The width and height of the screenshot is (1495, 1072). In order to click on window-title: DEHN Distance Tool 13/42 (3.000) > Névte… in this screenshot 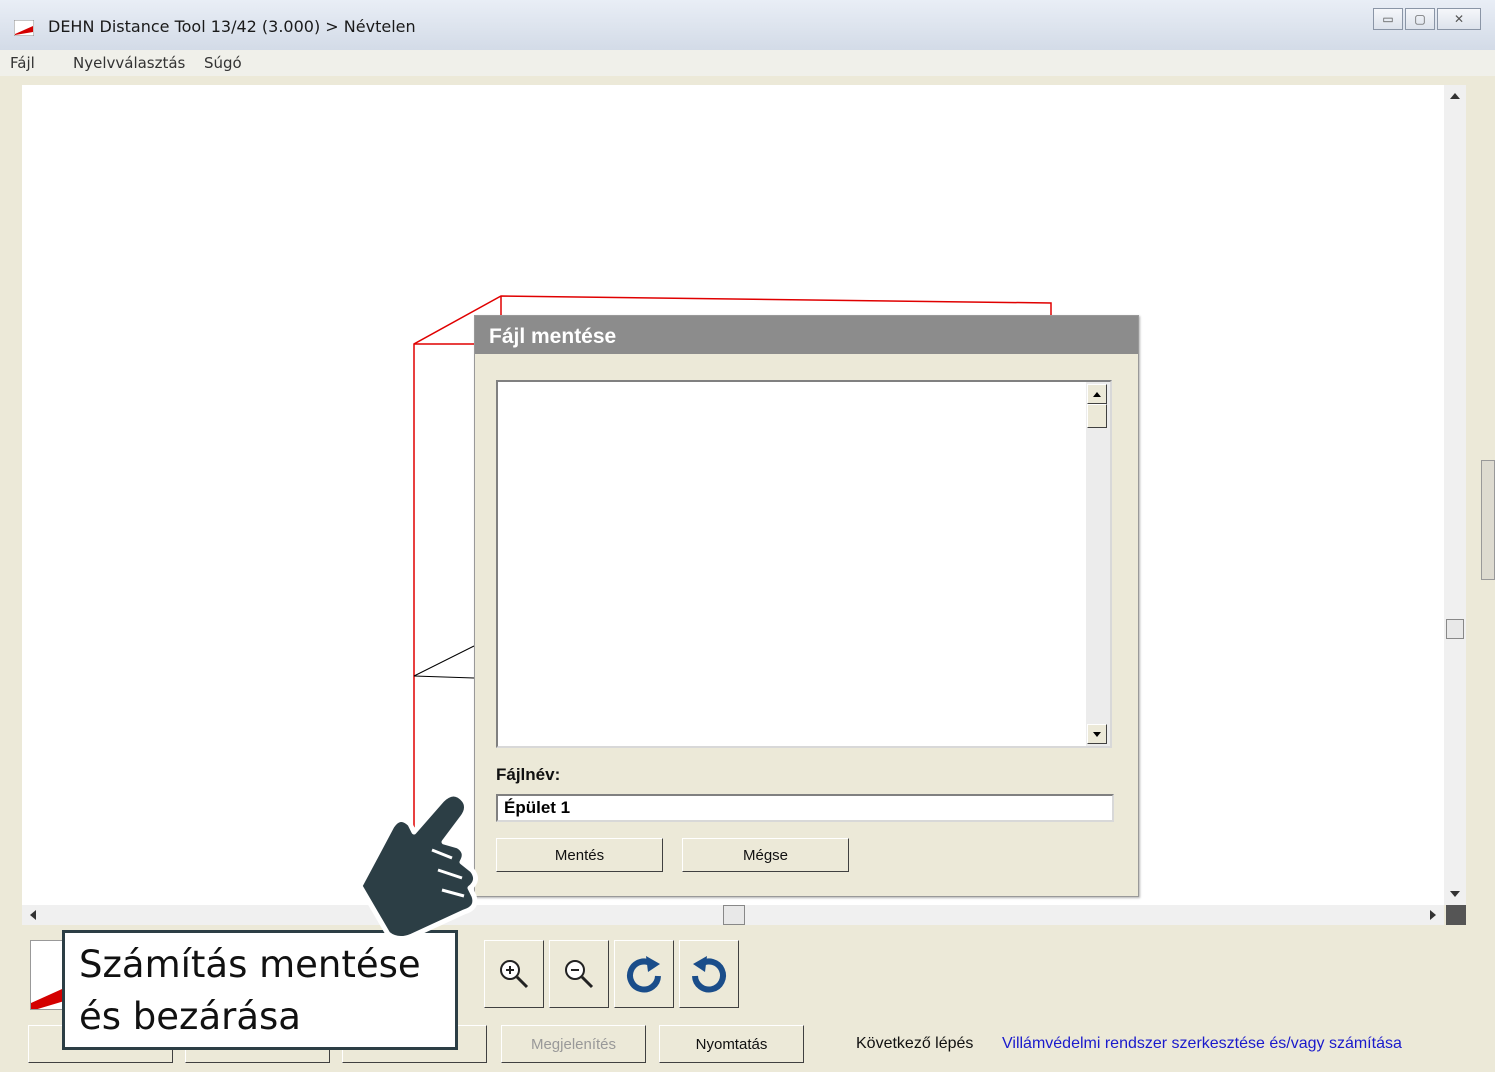, I will do `click(232, 26)`.